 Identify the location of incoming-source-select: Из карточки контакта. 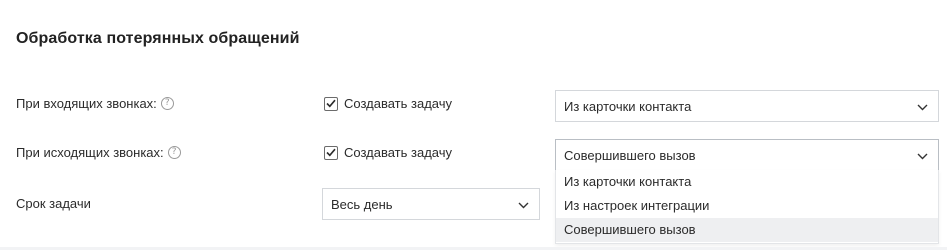
(747, 106).